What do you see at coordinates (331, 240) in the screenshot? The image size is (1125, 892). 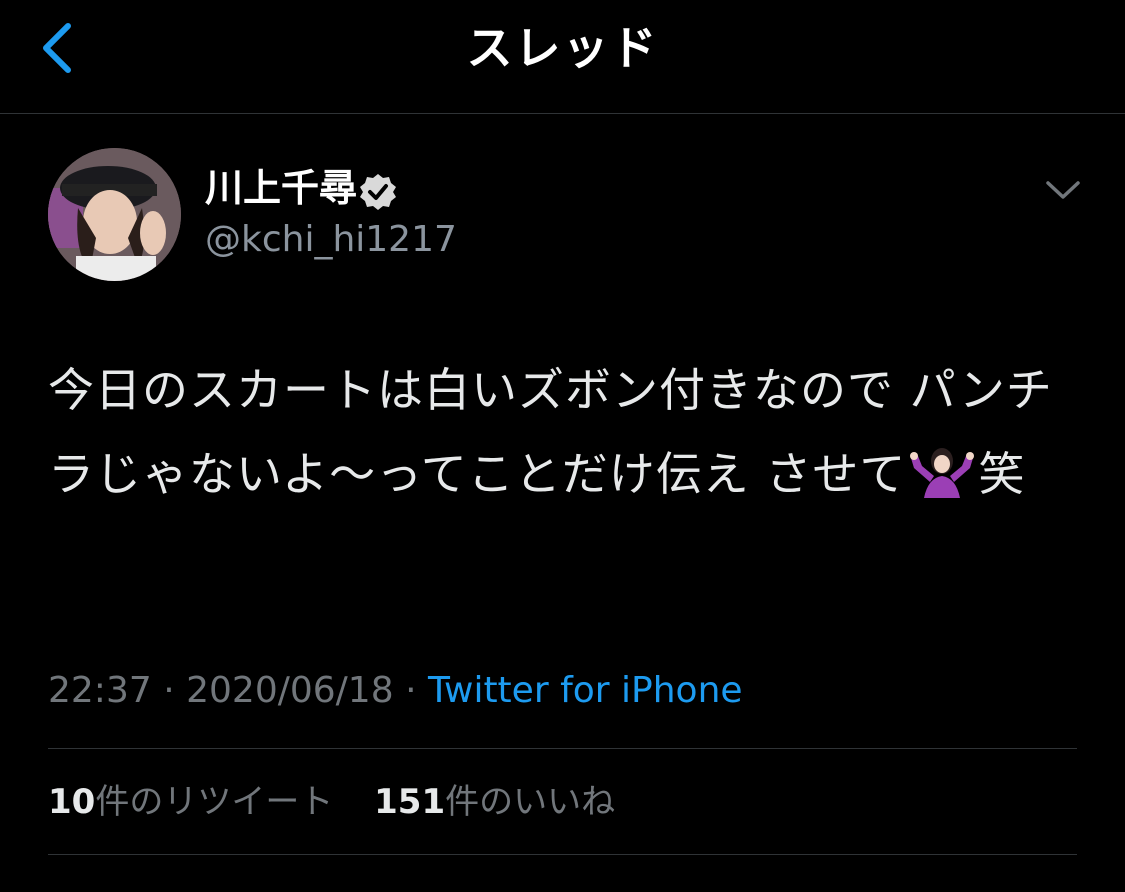 I see `author-handle: @kchi_hi1217` at bounding box center [331, 240].